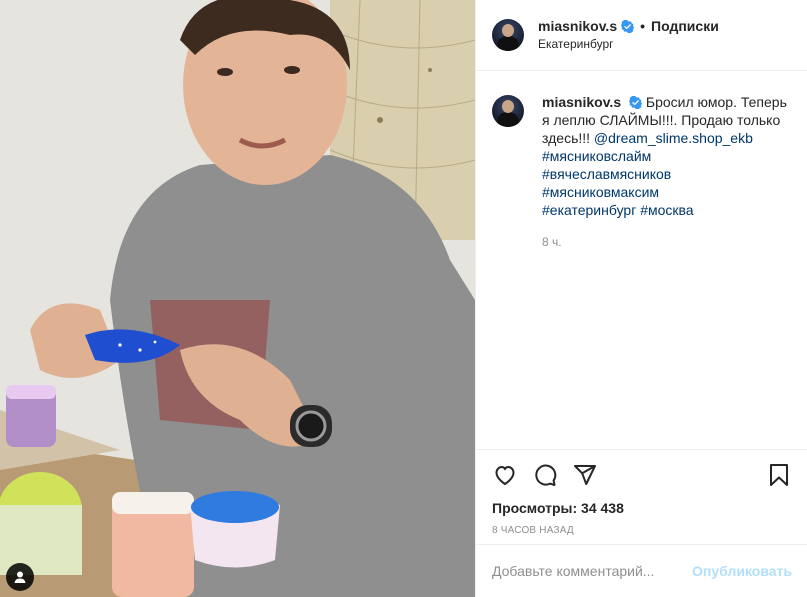 The width and height of the screenshot is (807, 597). Describe the element at coordinates (664, 242) in the screenshot. I see `caption-timestamp: 8 ч.` at that location.